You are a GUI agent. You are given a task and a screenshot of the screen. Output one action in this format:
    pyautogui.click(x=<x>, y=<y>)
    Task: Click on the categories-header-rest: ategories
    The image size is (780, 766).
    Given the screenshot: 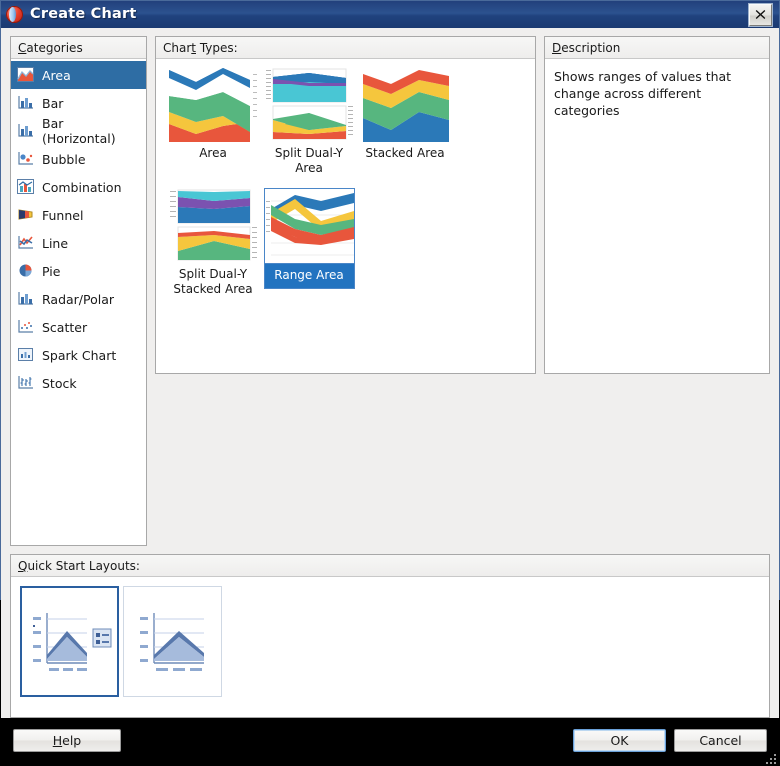 What is the action you would take?
    pyautogui.click(x=54, y=48)
    